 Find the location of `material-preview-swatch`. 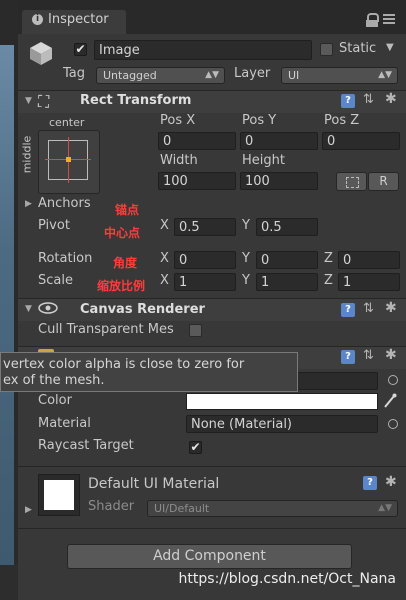

material-preview-swatch is located at coordinates (59, 495).